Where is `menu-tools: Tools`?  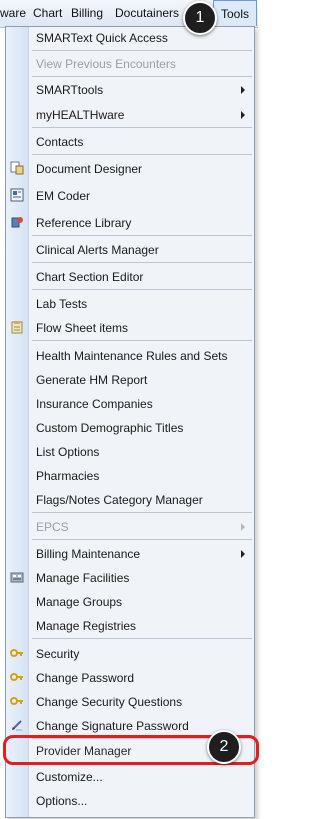
menu-tools: Tools is located at coordinates (235, 13).